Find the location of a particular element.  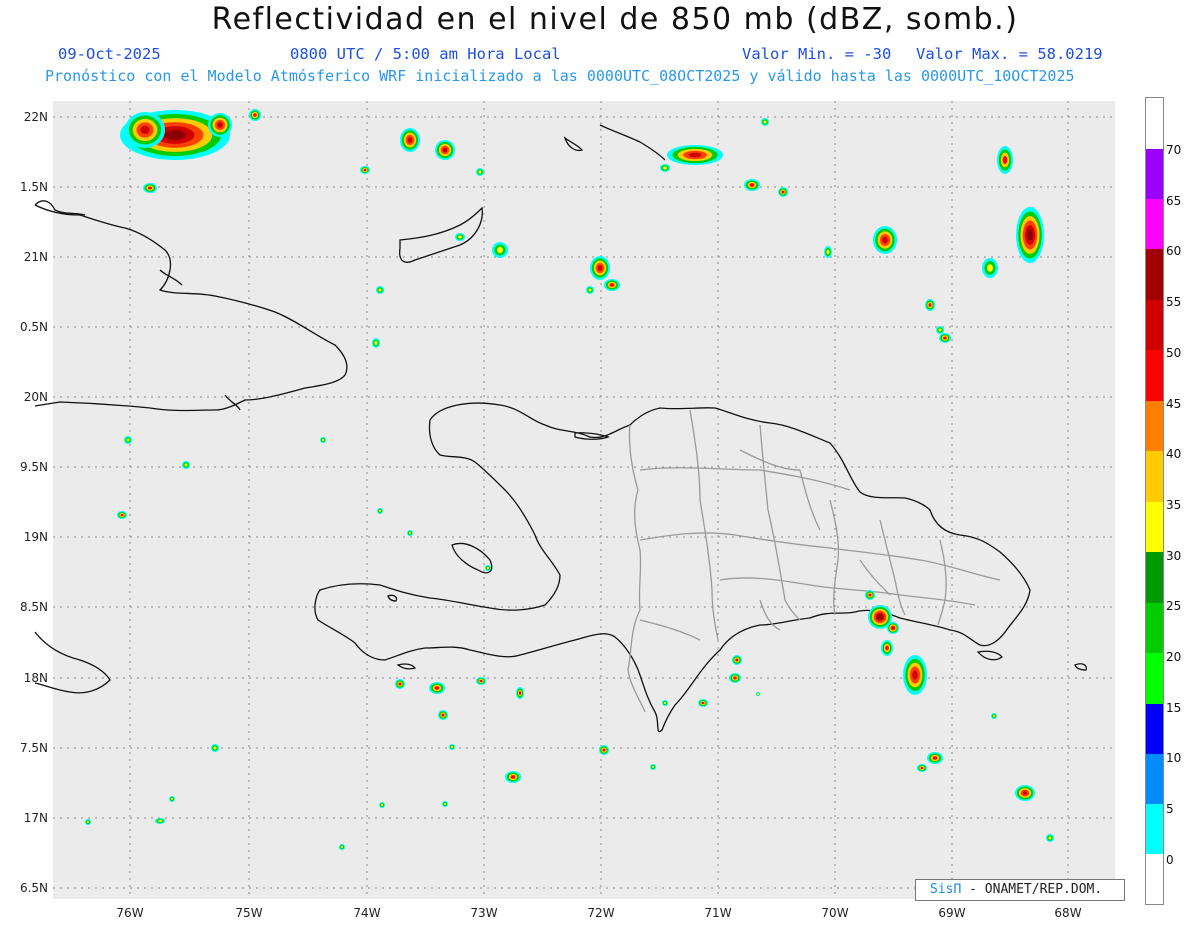

colorbar-label: 35 is located at coordinates (1174, 504).